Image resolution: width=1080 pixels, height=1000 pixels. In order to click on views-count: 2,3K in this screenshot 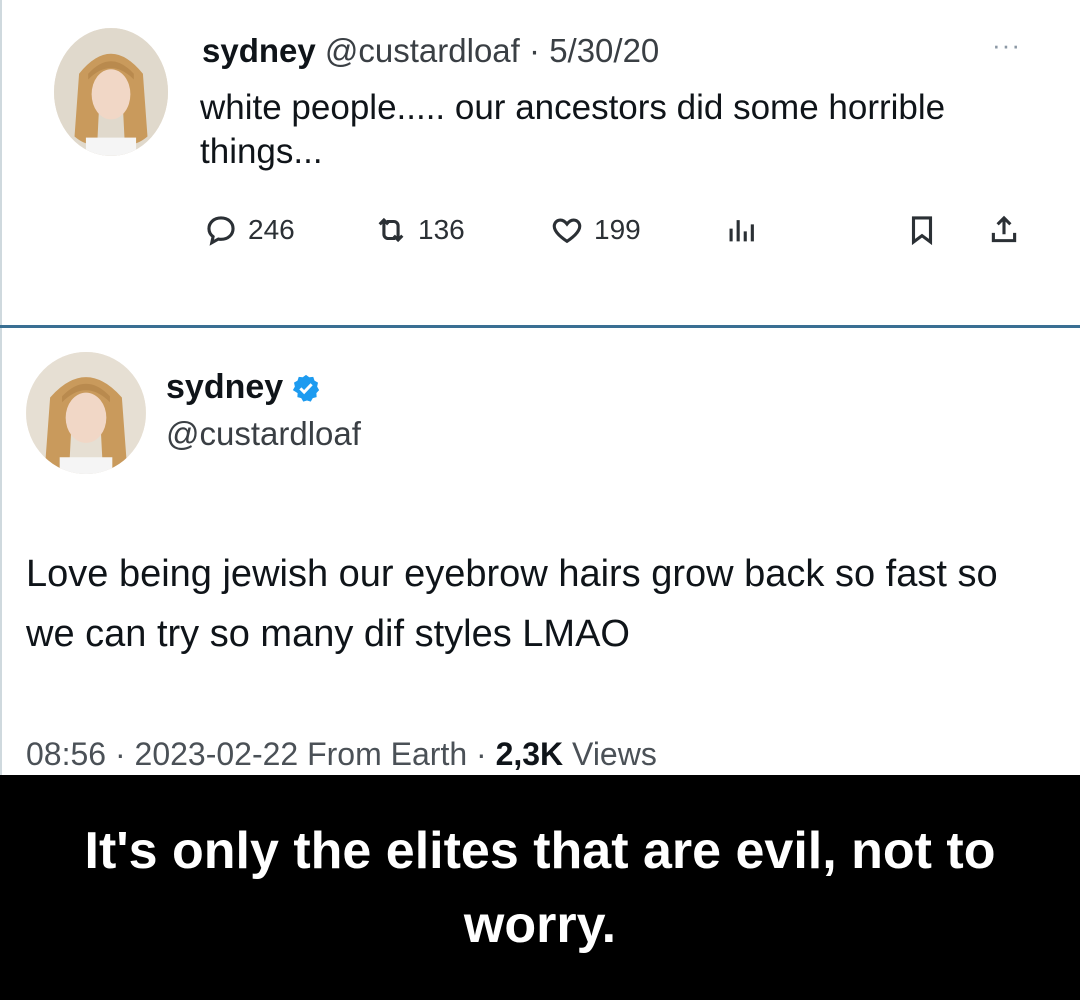, I will do `click(529, 754)`.